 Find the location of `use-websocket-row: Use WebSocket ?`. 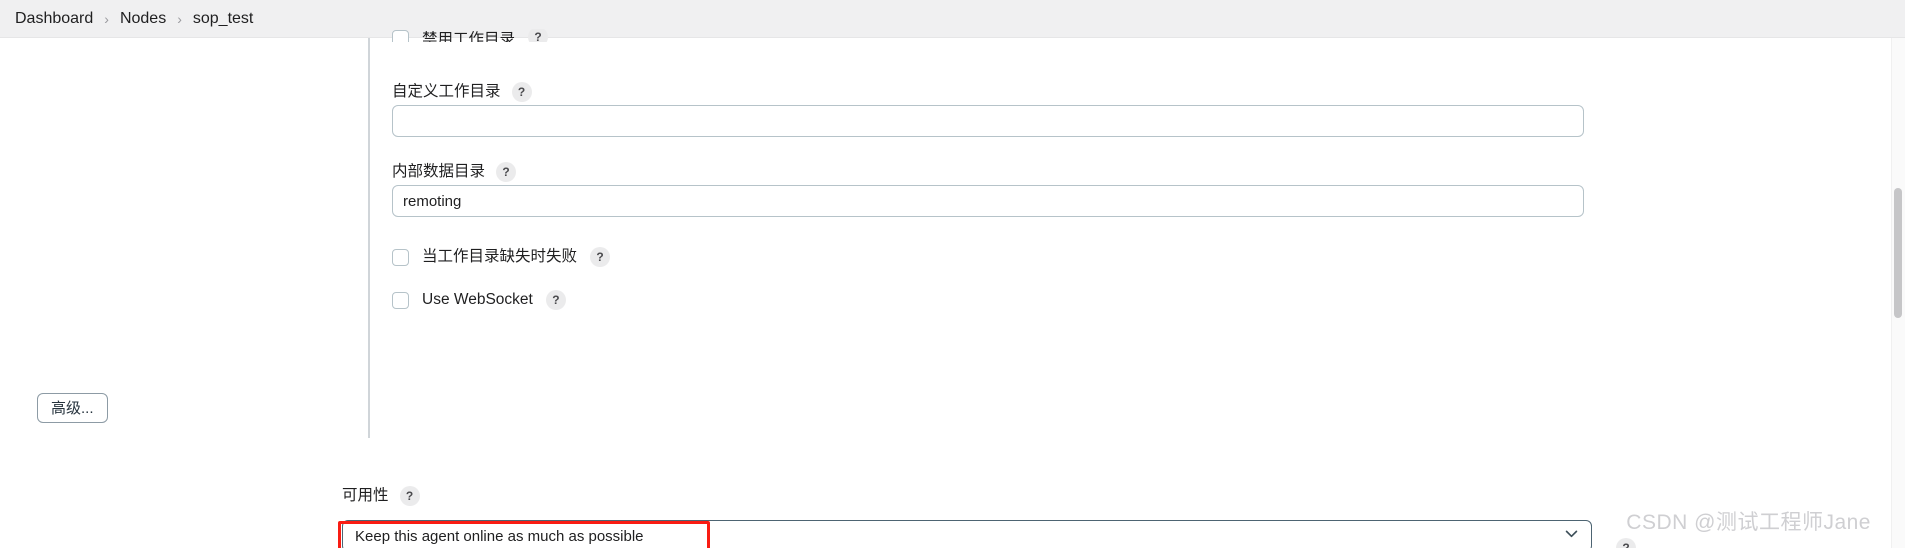

use-websocket-row: Use WebSocket ? is located at coordinates (479, 300).